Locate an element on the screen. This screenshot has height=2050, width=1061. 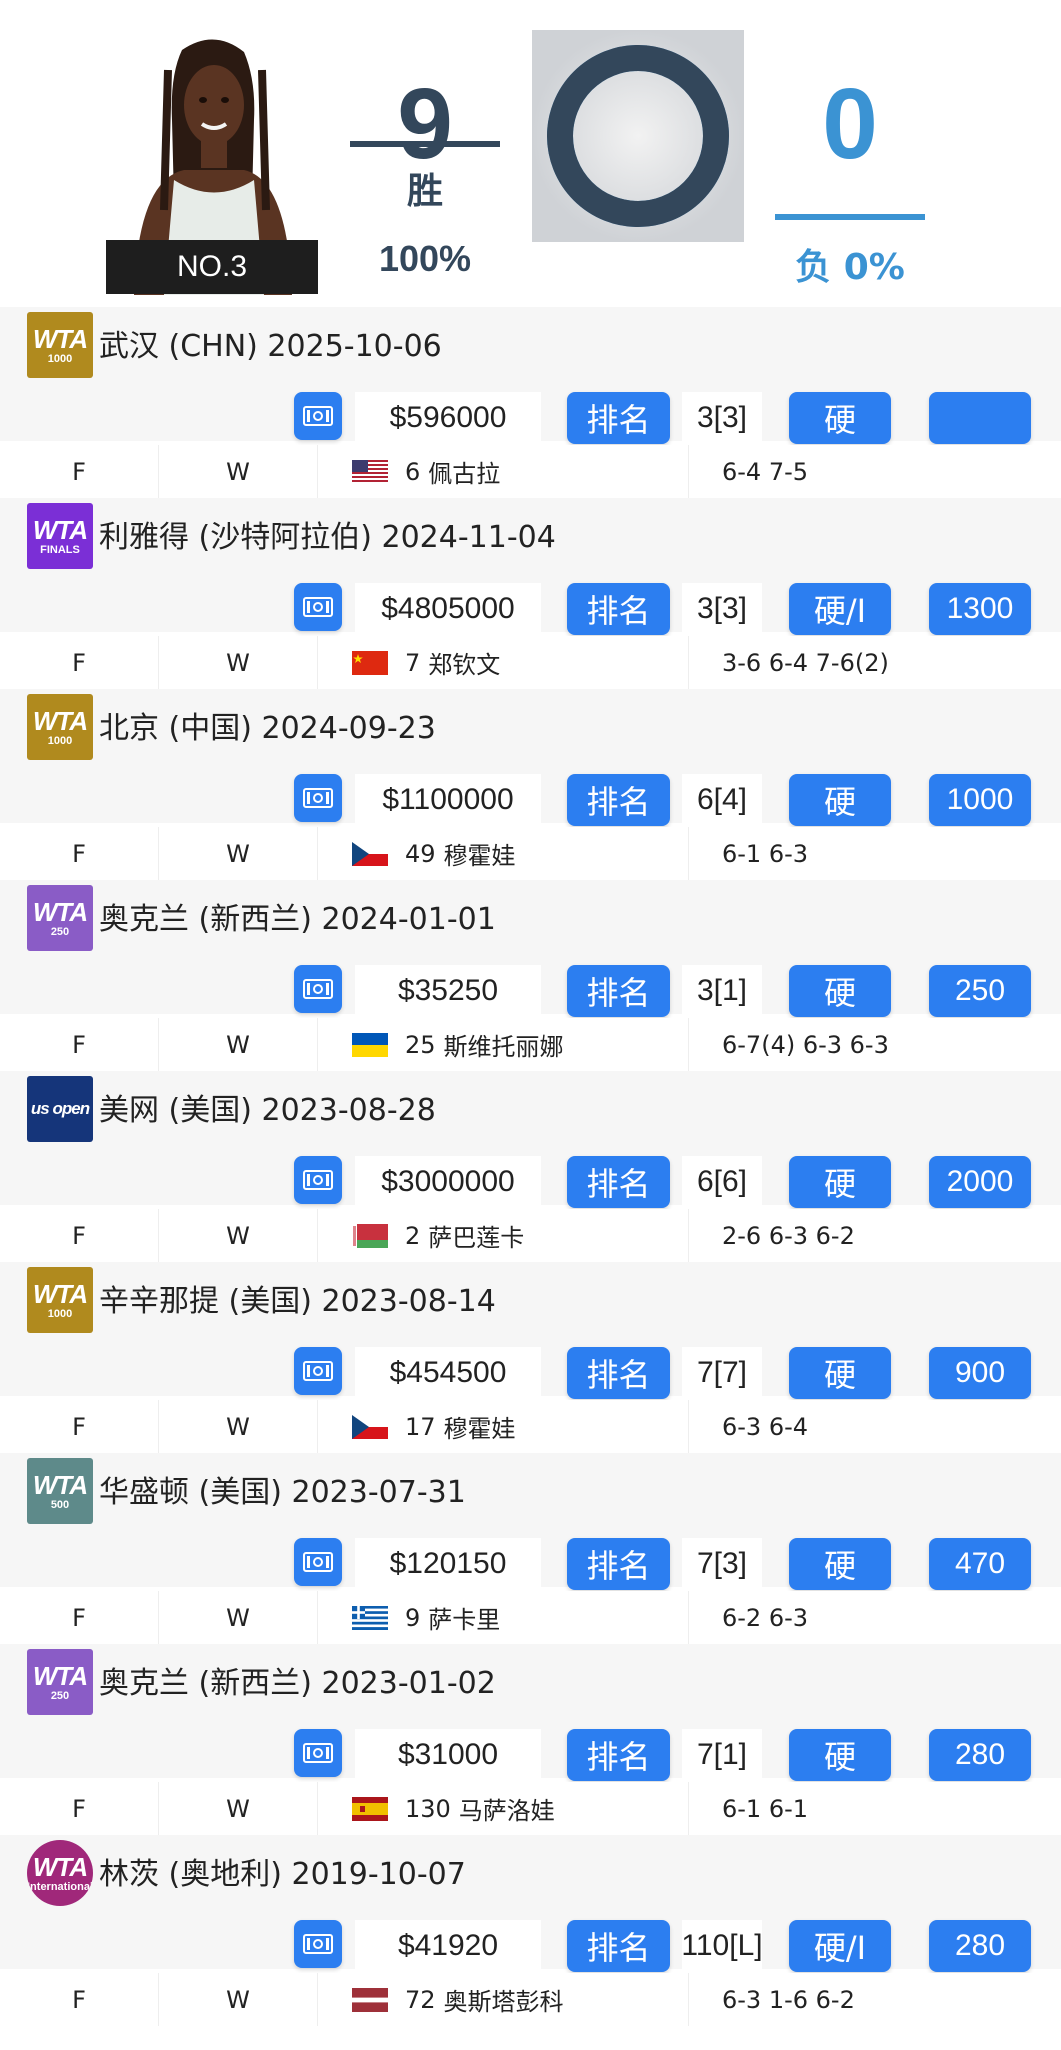
match-row: F W 7 郑钦文 3-6 6-4 7-6(2) is located at coordinates (530, 662).